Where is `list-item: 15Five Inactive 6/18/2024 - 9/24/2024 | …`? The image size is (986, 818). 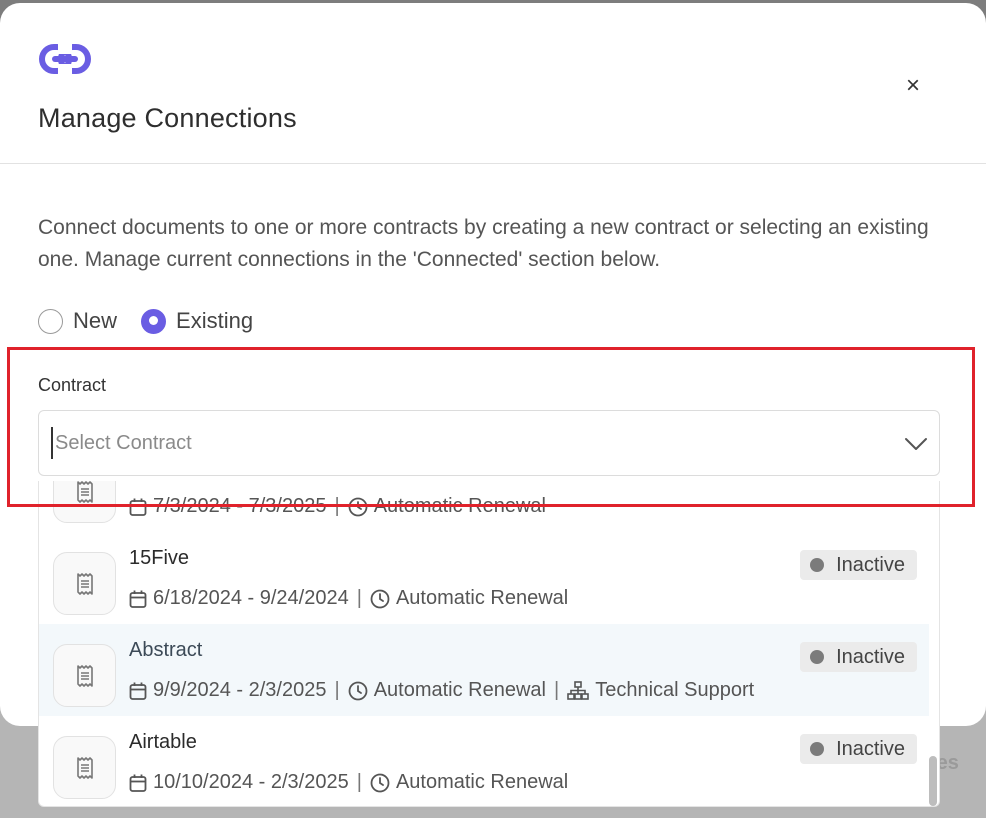 list-item: 15Five Inactive 6/18/2024 - 9/24/2024 | … is located at coordinates (484, 578).